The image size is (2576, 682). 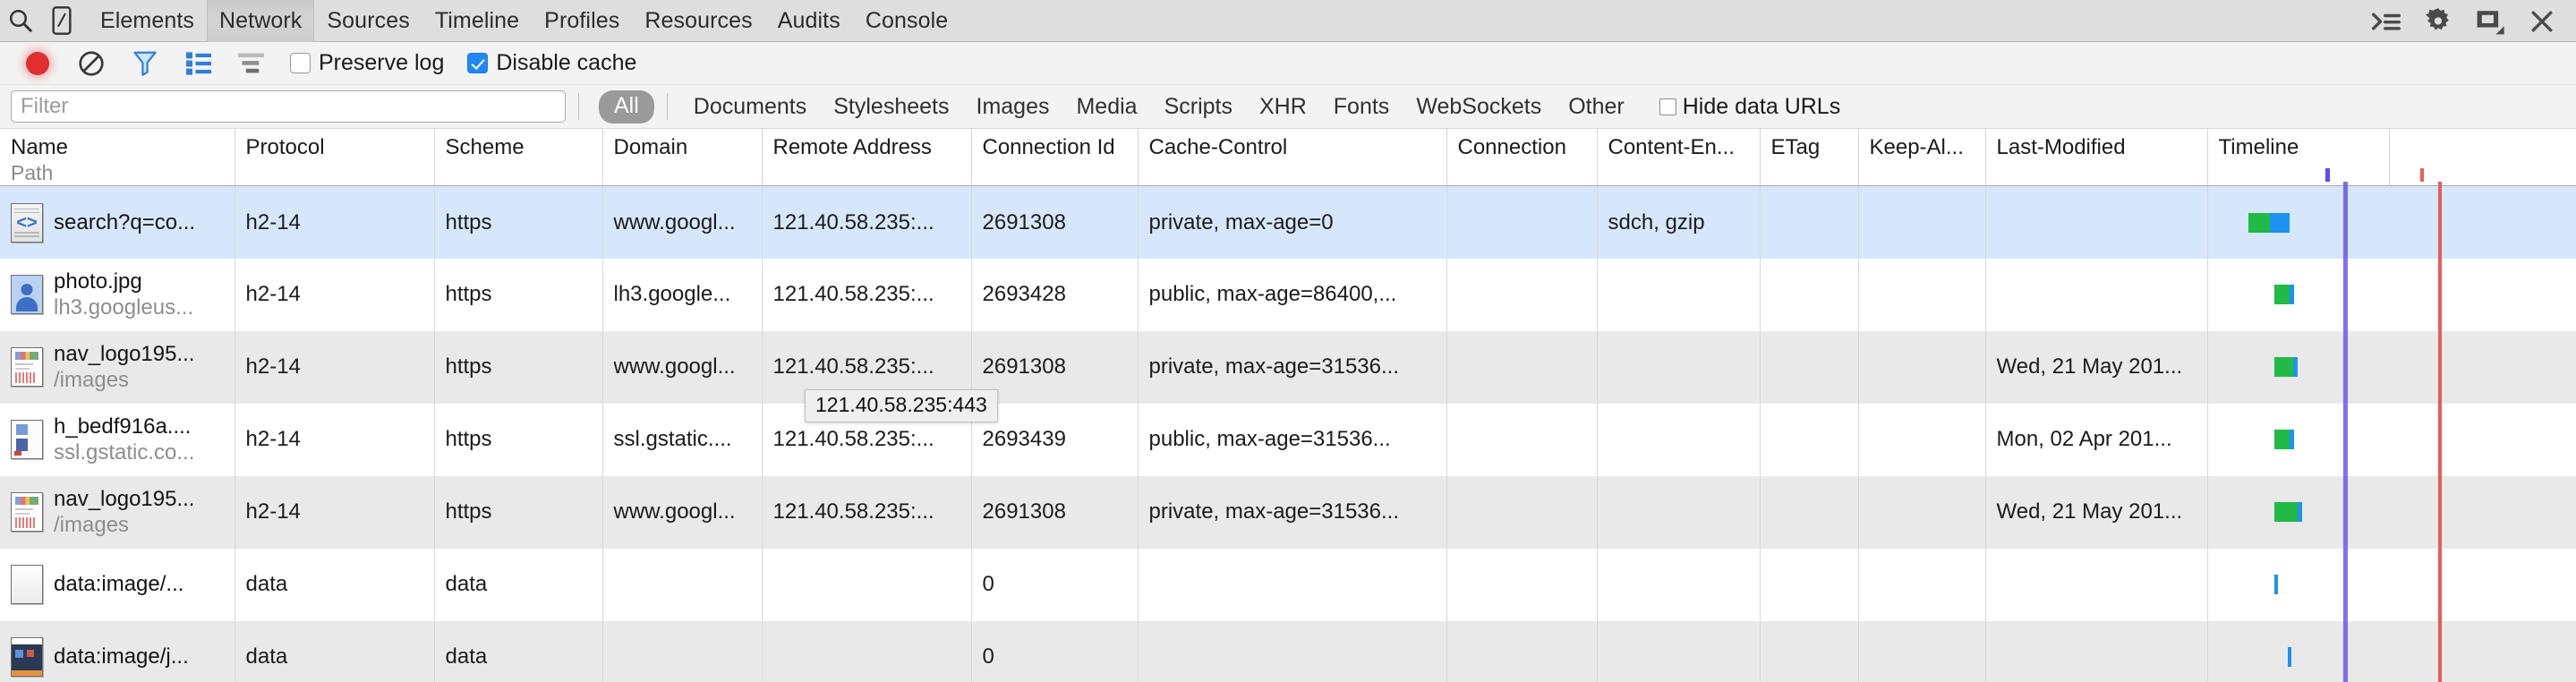 I want to click on filter-type-stylesheets: Stylesheets, so click(x=891, y=107).